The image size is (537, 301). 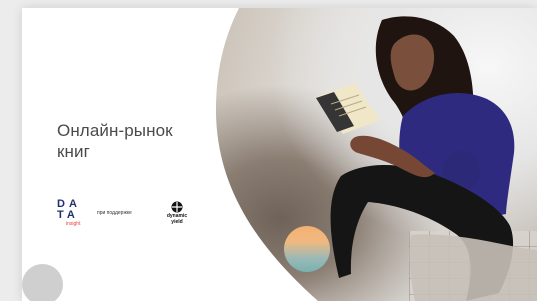 What do you see at coordinates (307, 249) in the screenshot?
I see `gradient-orb` at bounding box center [307, 249].